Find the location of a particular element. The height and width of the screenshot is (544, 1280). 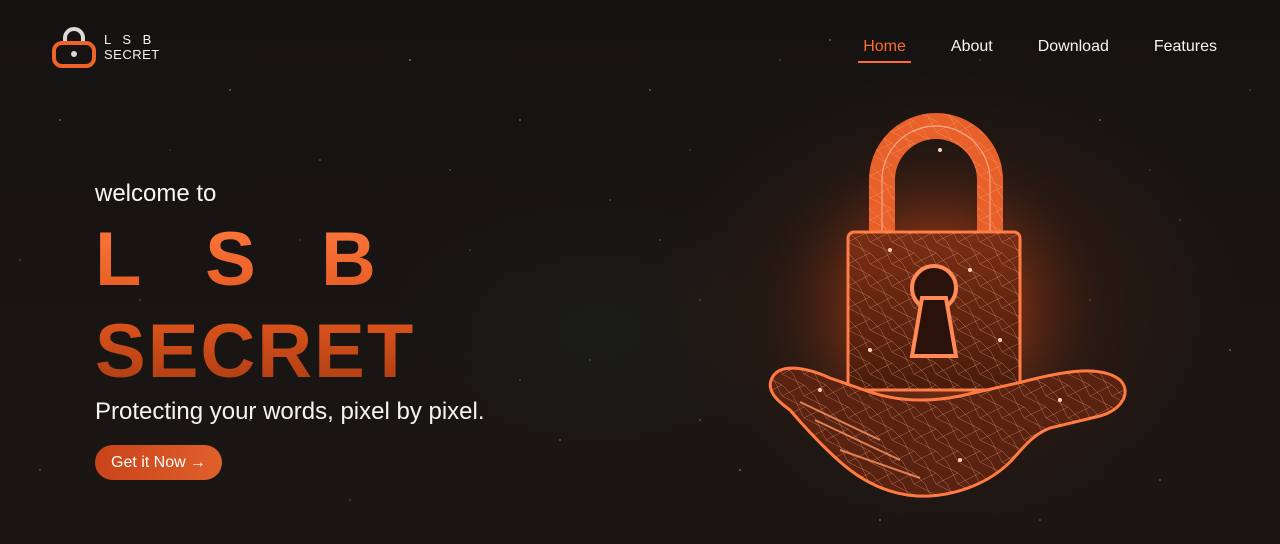

hero-tagline: Protecting your words, pixel by pixel. is located at coordinates (290, 411).